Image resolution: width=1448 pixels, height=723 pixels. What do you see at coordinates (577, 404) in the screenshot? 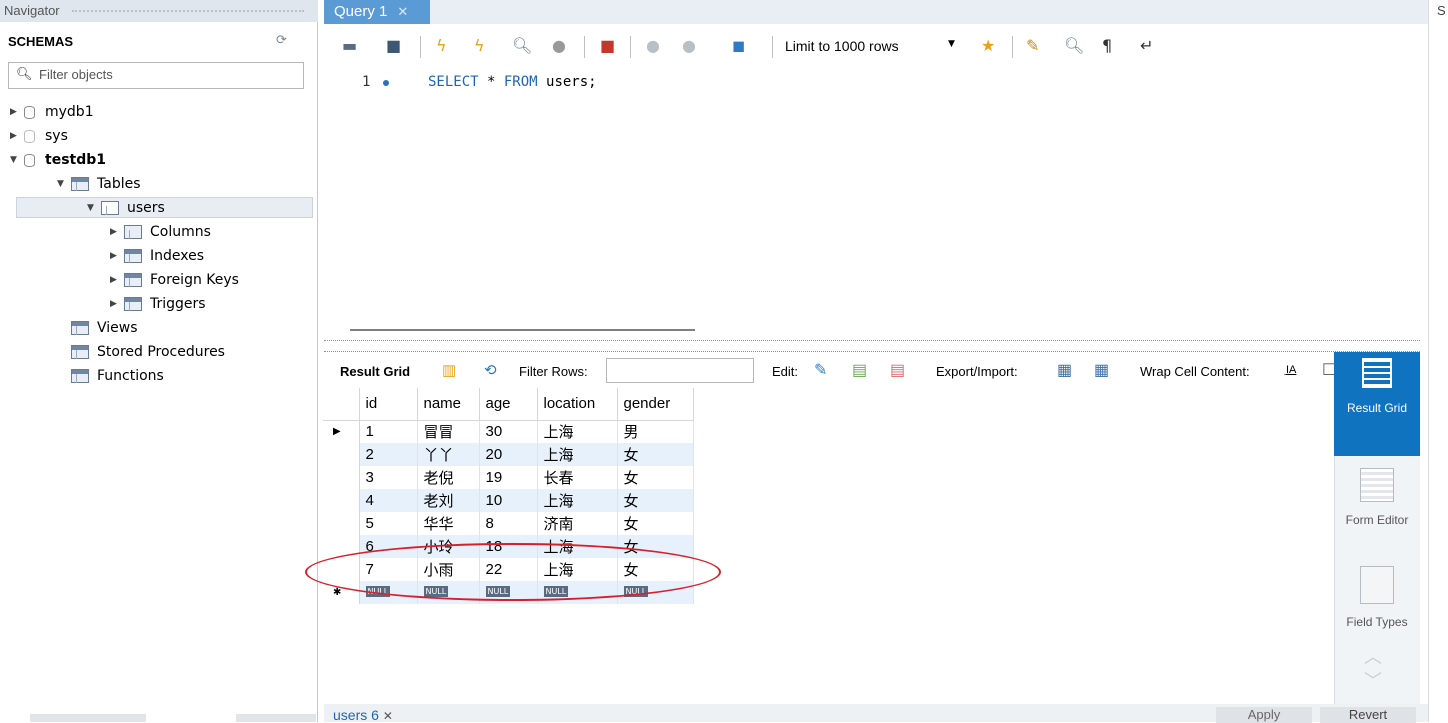
I see `column-header: location` at bounding box center [577, 404].